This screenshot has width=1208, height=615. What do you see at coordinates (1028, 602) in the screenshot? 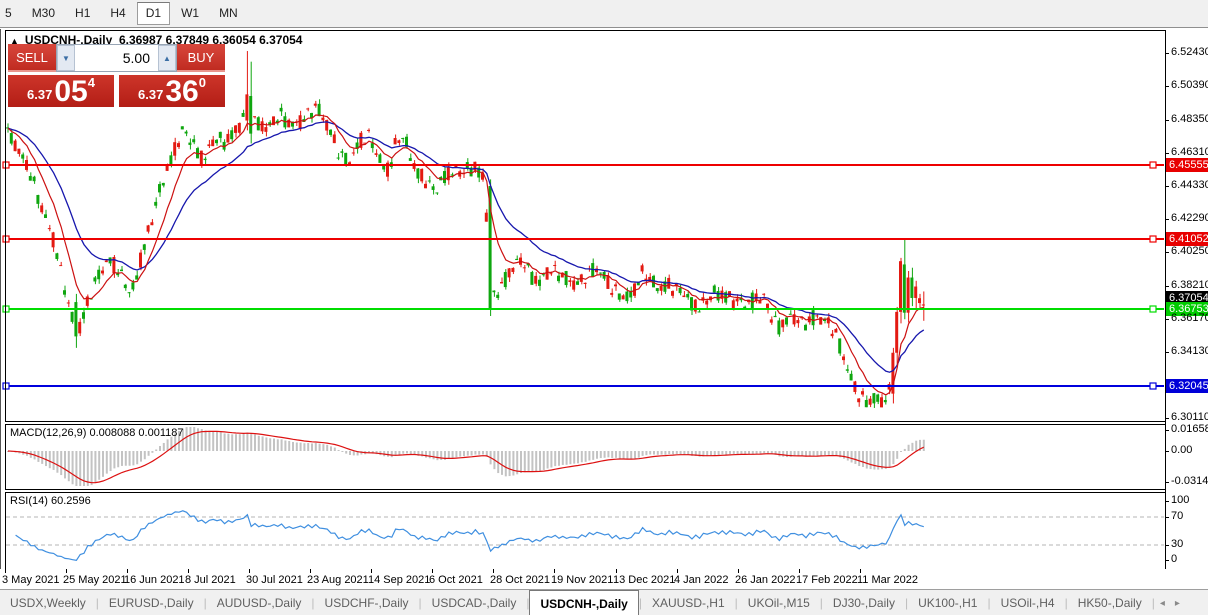
I see `tab-usoil-h4: USOil-,H4` at bounding box center [1028, 602].